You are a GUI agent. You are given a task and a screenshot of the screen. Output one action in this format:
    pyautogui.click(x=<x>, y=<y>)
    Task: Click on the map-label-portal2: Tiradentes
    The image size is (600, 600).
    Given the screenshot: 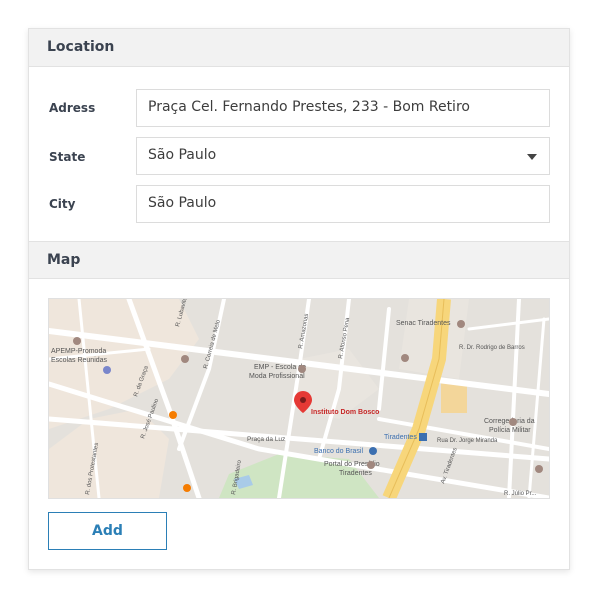 What is the action you would take?
    pyautogui.click(x=355, y=473)
    